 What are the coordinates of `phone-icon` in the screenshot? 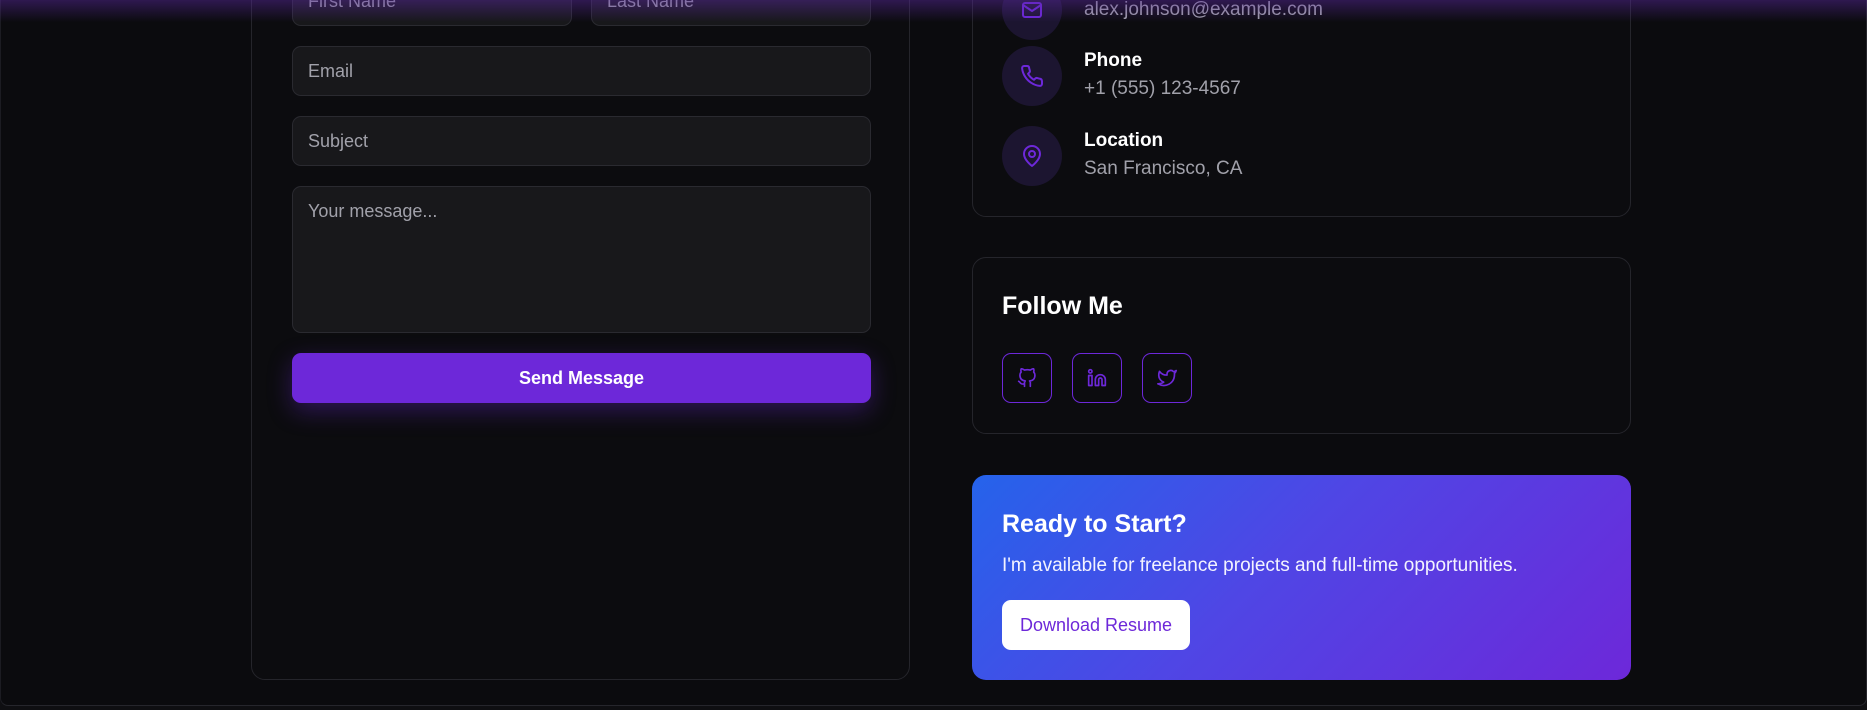 It's located at (1032, 76).